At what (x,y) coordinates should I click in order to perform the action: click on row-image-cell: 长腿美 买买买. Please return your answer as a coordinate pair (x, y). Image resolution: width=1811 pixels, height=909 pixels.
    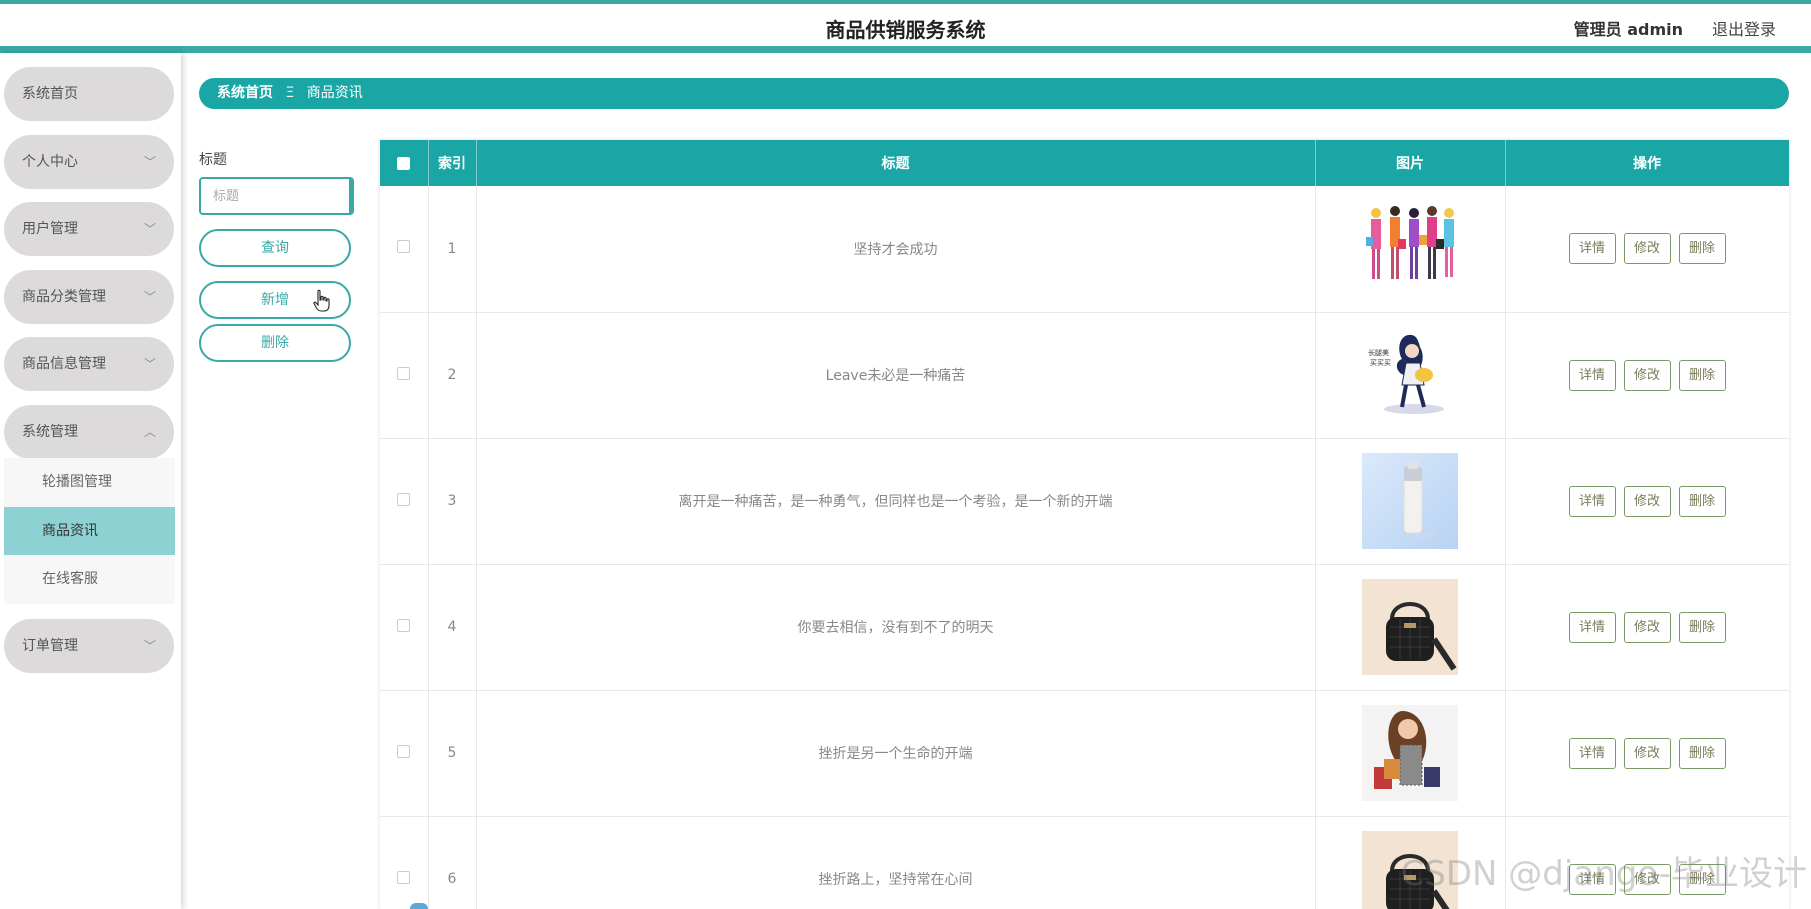
    Looking at the image, I should click on (1410, 375).